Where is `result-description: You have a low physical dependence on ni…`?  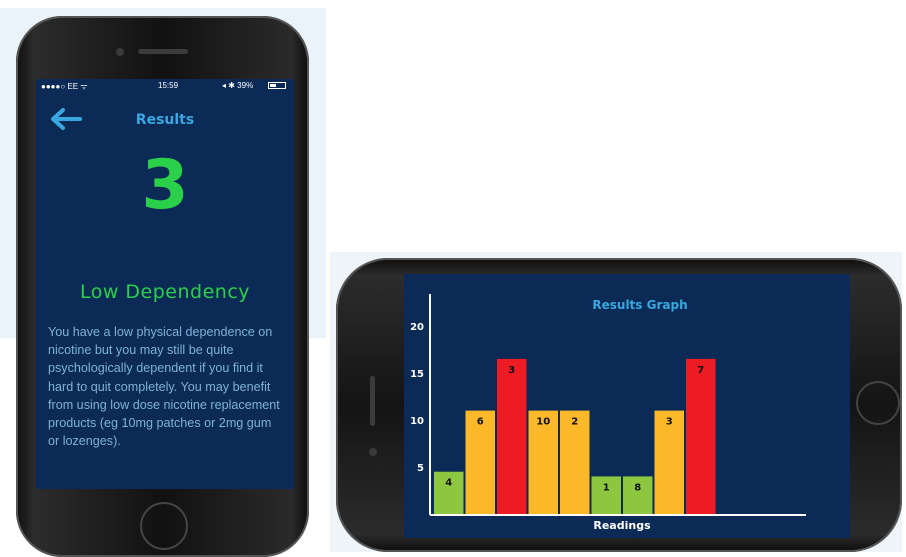 result-description: You have a low physical dependence on ni… is located at coordinates (164, 387).